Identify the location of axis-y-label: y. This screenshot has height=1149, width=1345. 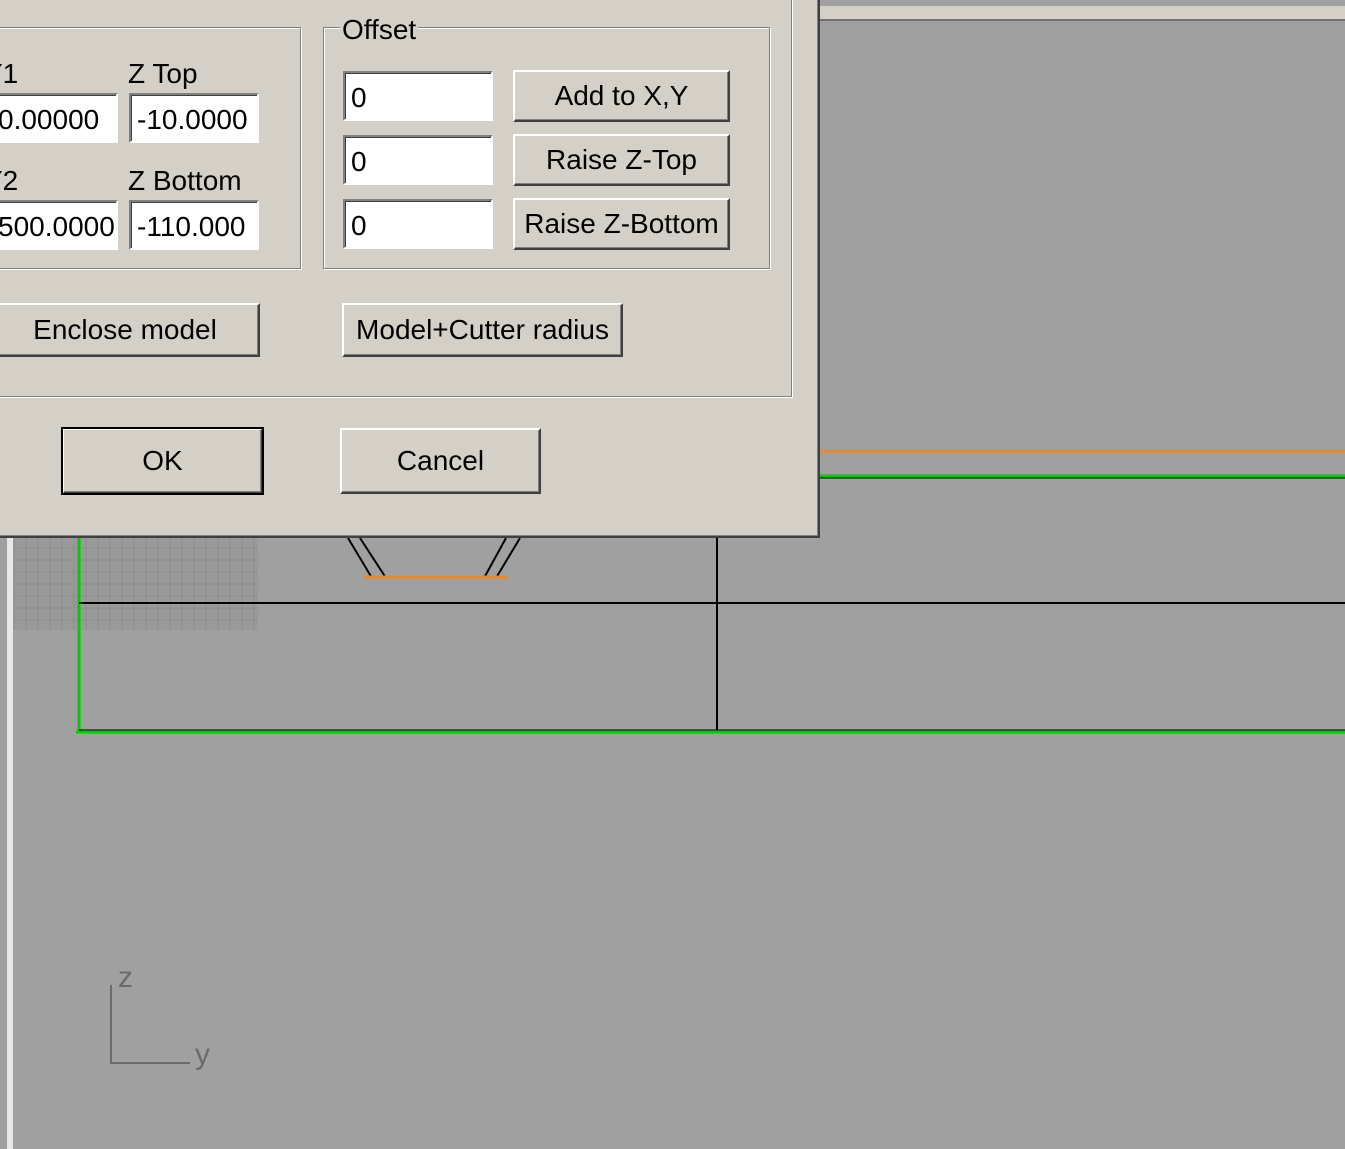
(202, 1054).